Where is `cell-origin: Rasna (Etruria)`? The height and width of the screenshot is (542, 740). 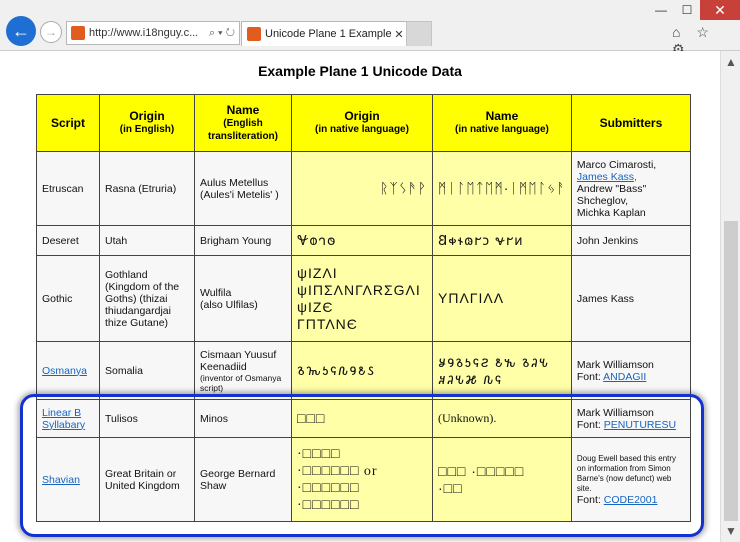 cell-origin: Rasna (Etruria) is located at coordinates (147, 188).